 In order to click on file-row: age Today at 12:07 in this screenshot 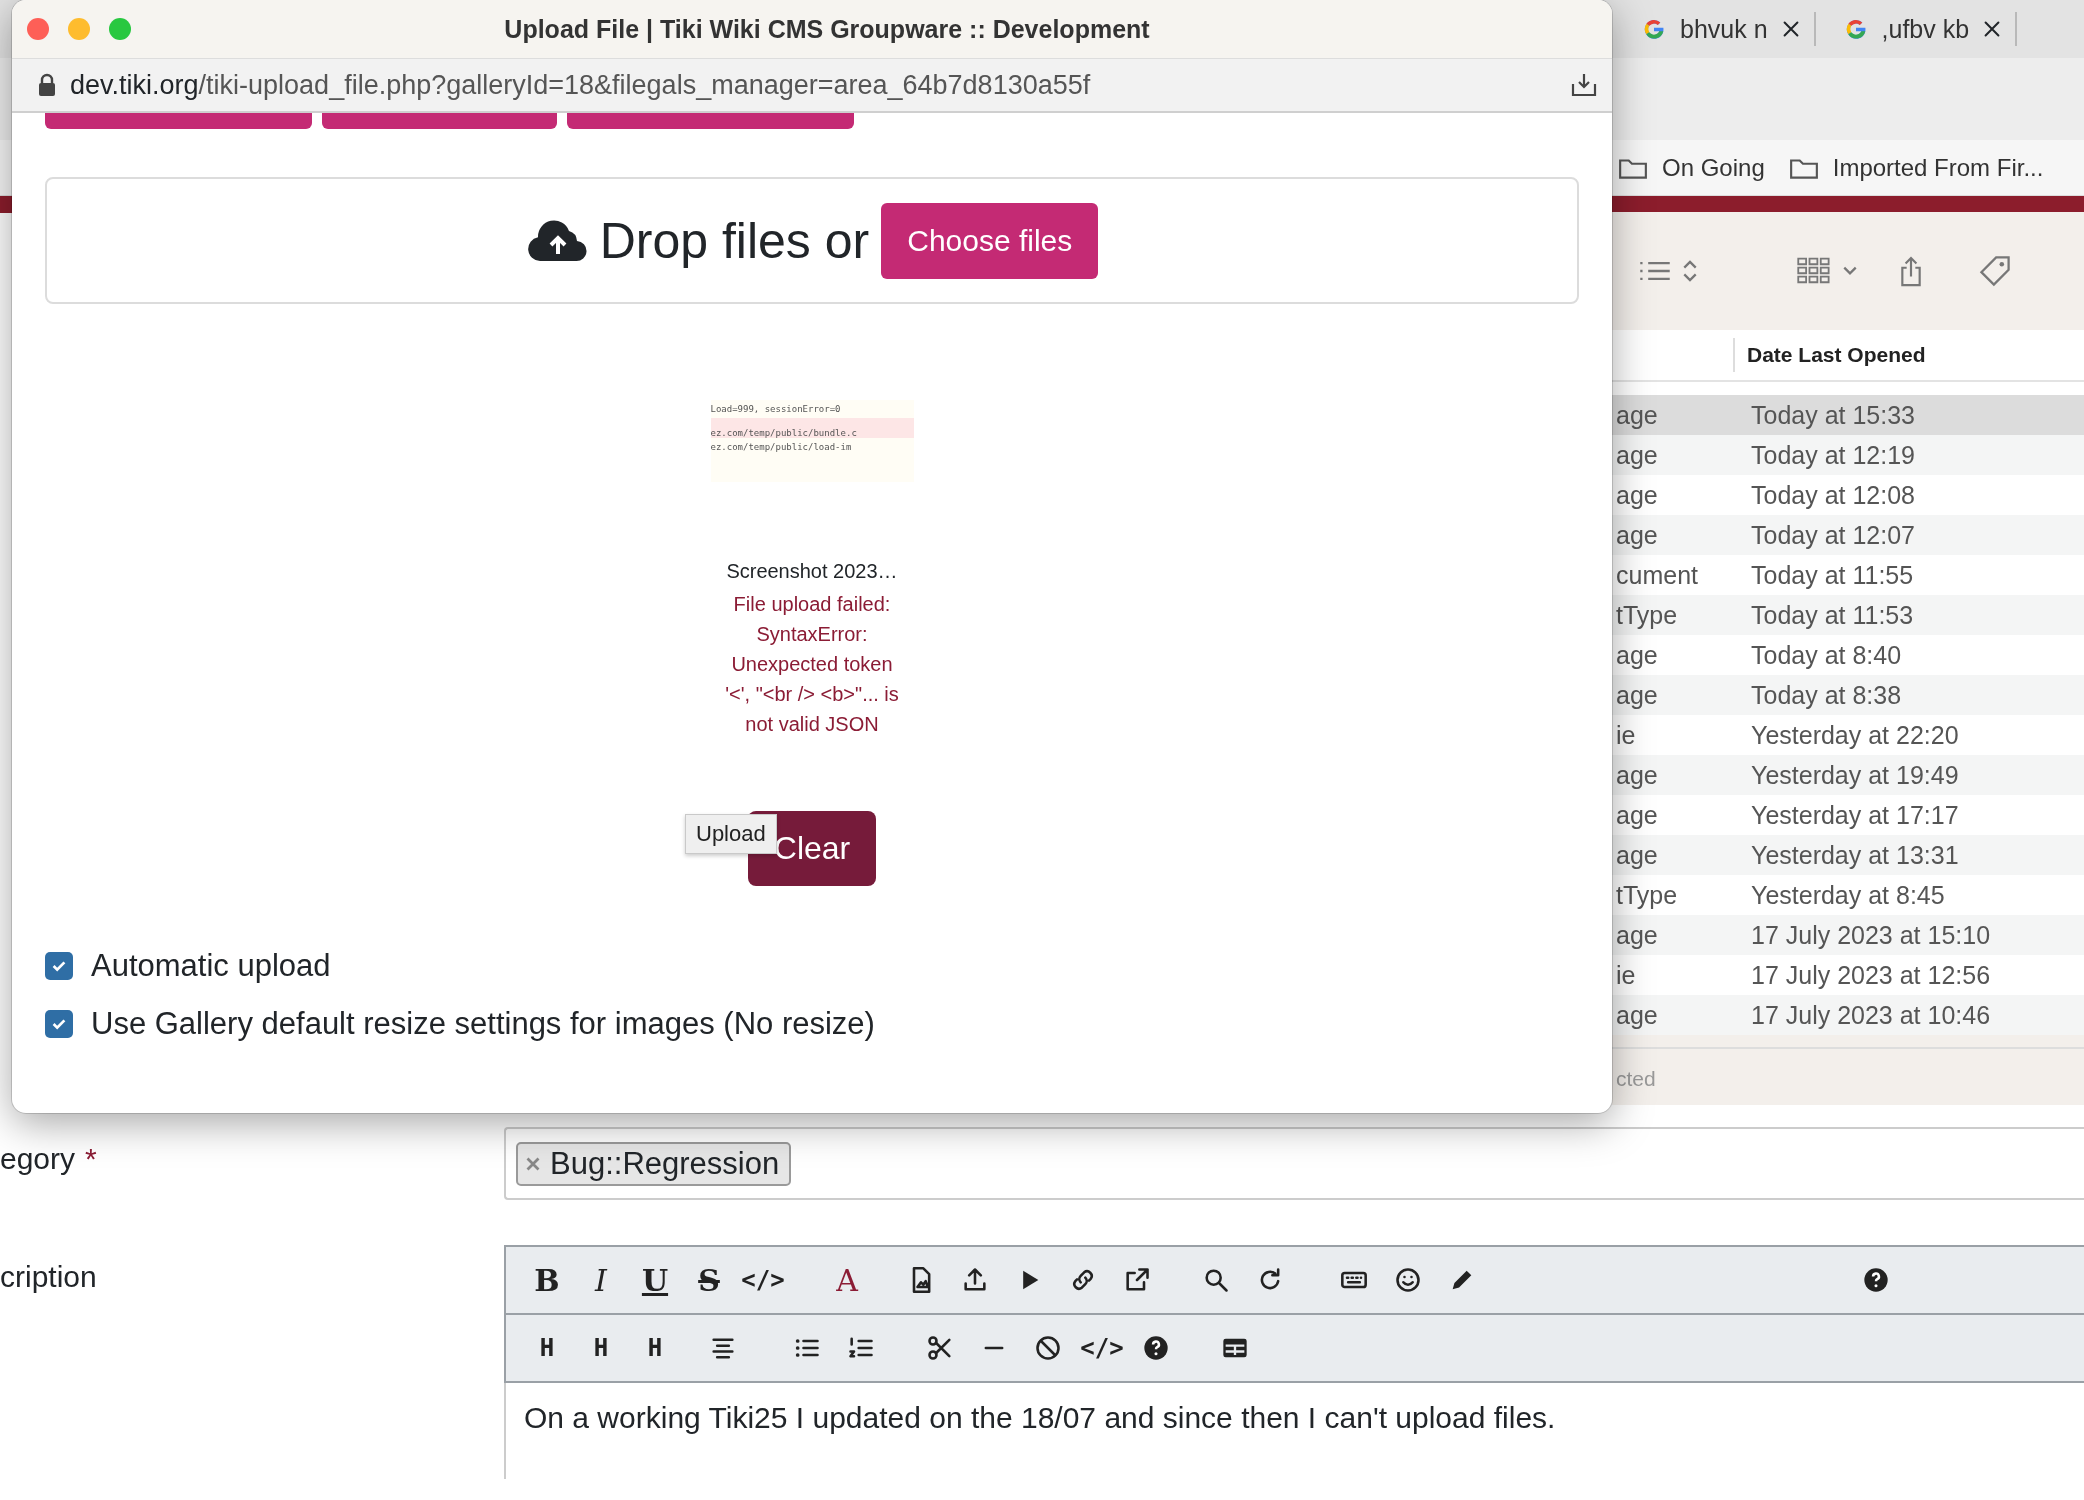, I will do `click(1848, 535)`.